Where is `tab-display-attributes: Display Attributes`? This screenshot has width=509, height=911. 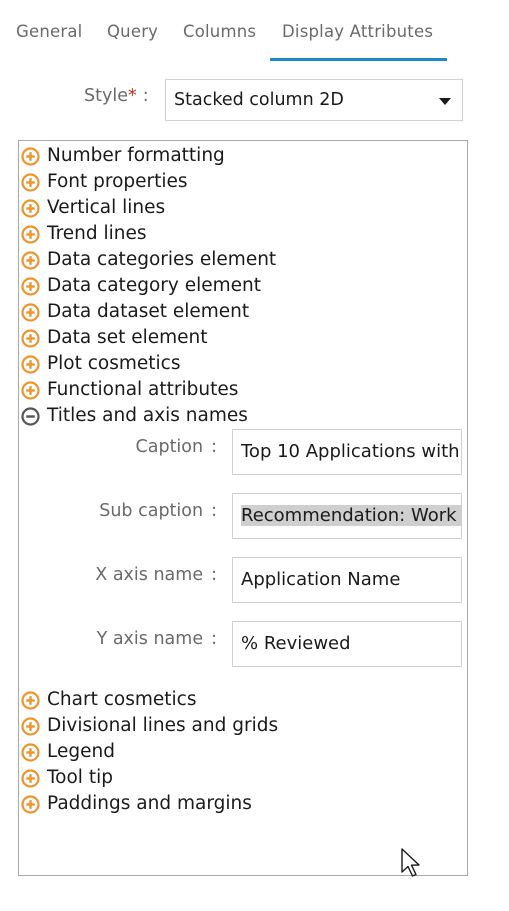 tab-display-attributes: Display Attributes is located at coordinates (357, 31).